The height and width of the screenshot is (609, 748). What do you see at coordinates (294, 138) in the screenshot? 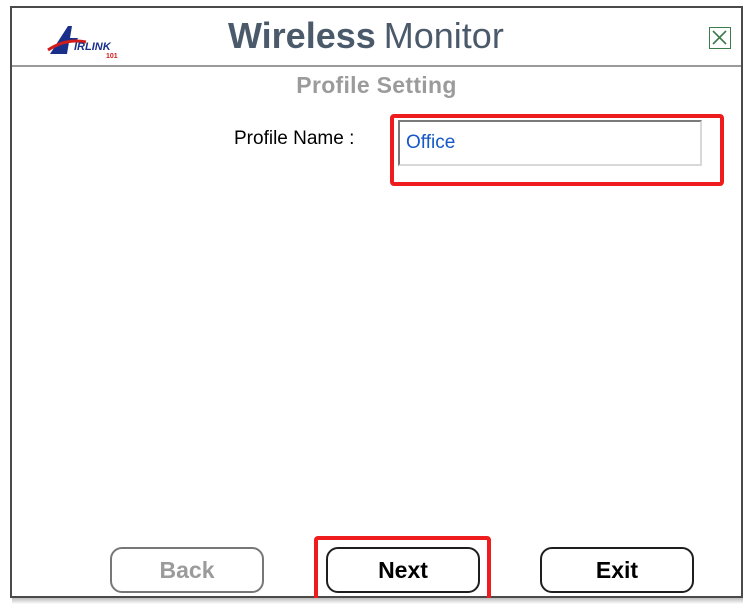
I see `profile-name-label: Profile Name :` at bounding box center [294, 138].